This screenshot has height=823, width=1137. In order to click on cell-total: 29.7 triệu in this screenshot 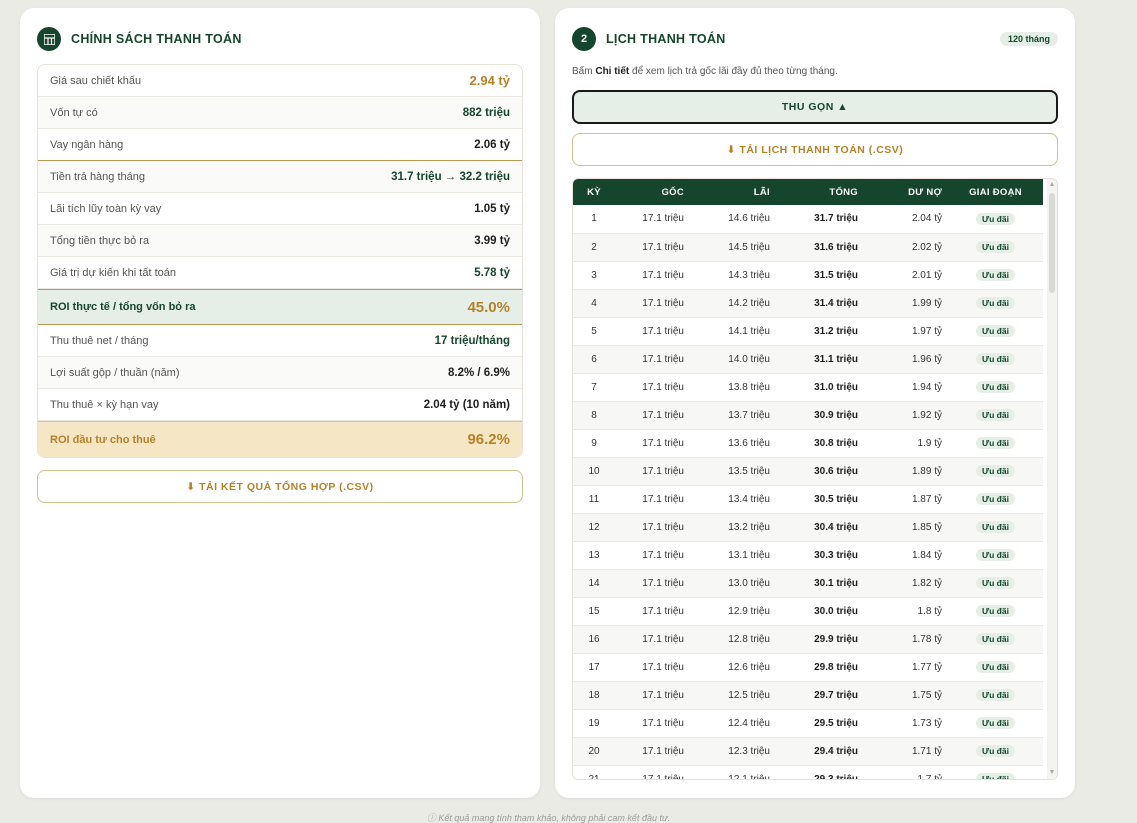, I will do `click(820, 695)`.